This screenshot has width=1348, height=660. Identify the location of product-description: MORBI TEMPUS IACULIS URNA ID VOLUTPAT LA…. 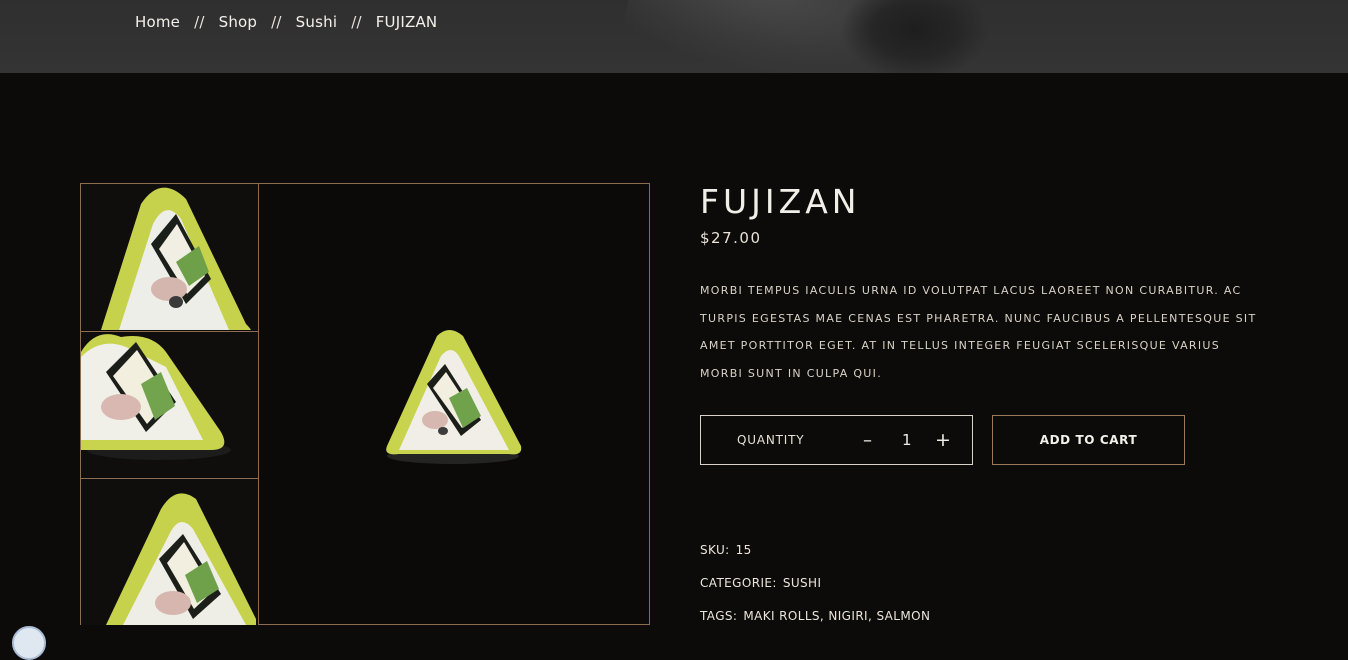
(978, 332).